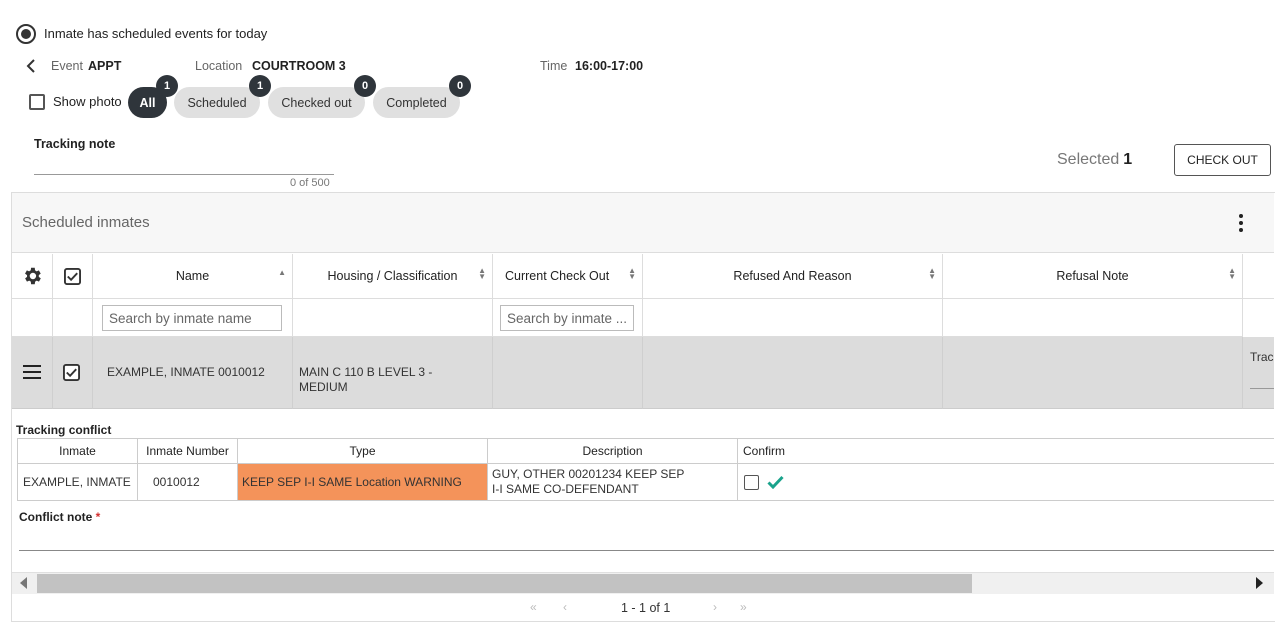 This screenshot has height=622, width=1275. I want to click on next-page-icon: ›, so click(715, 607).